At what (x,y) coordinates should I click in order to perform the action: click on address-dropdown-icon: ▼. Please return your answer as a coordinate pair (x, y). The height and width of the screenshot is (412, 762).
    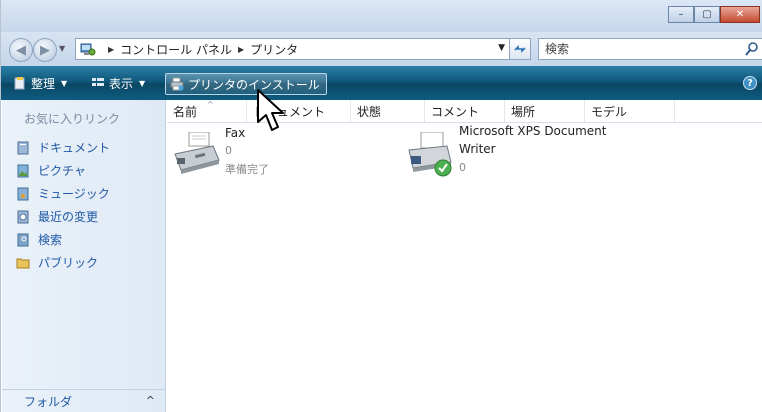
    Looking at the image, I should click on (501, 48).